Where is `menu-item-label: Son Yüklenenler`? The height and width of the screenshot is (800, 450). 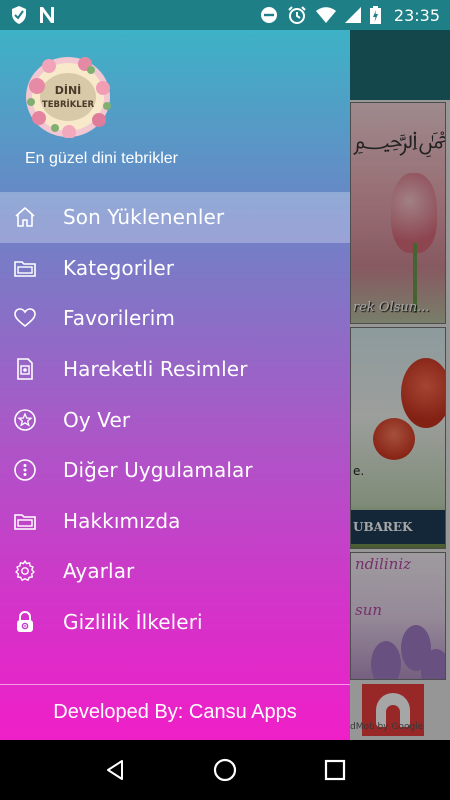
menu-item-label: Son Yüklenenler is located at coordinates (144, 217).